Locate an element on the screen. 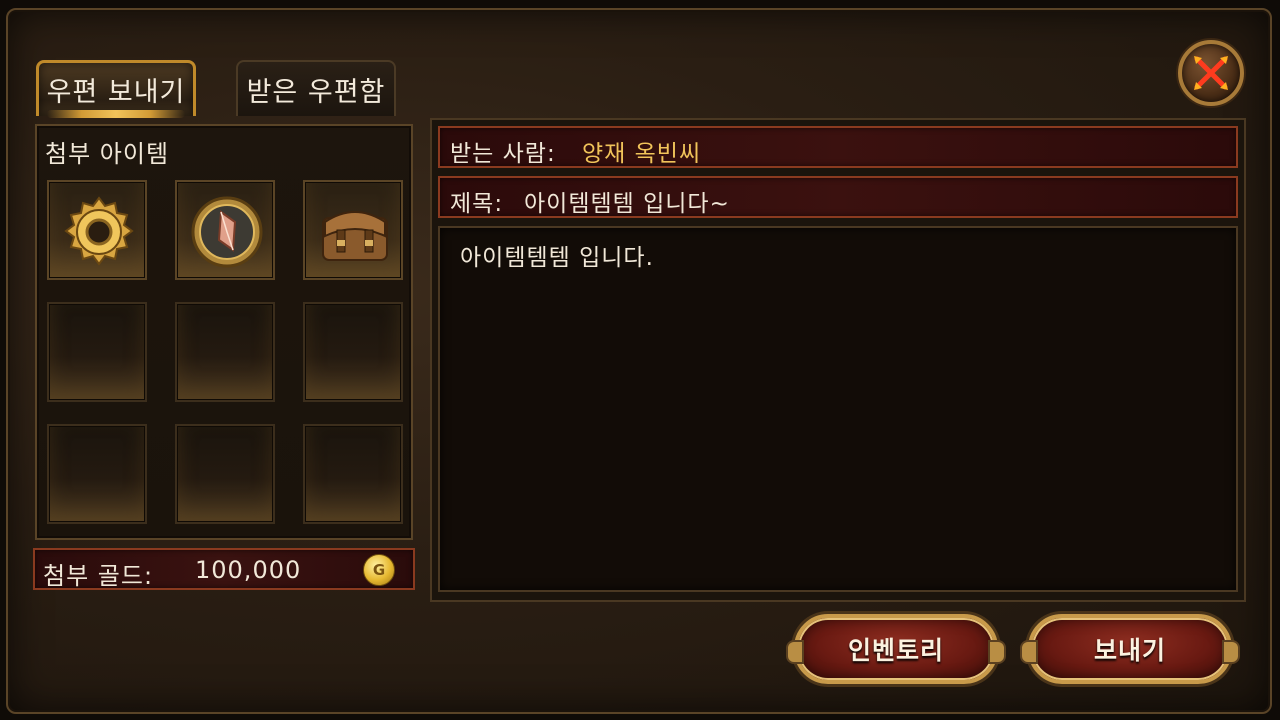 Image resolution: width=1280 pixels, height=720 pixels. subject-field: 제목: 아이템템템 입니다~ is located at coordinates (838, 197).